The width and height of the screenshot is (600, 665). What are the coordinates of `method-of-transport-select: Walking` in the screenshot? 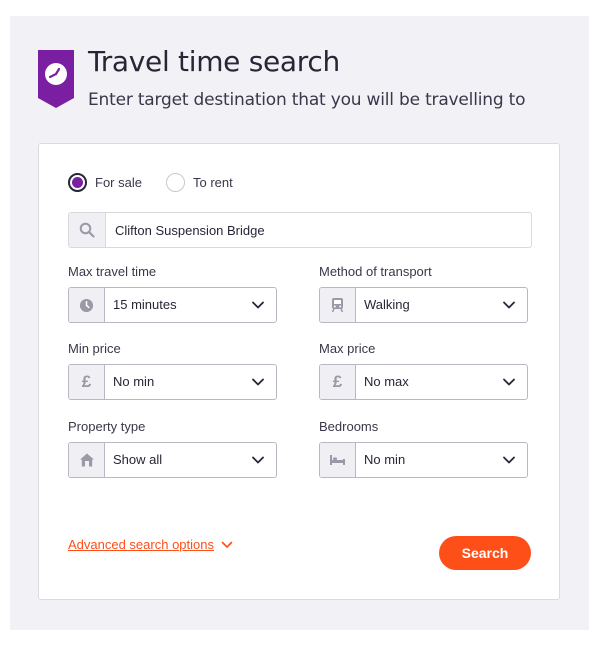 It's located at (423, 305).